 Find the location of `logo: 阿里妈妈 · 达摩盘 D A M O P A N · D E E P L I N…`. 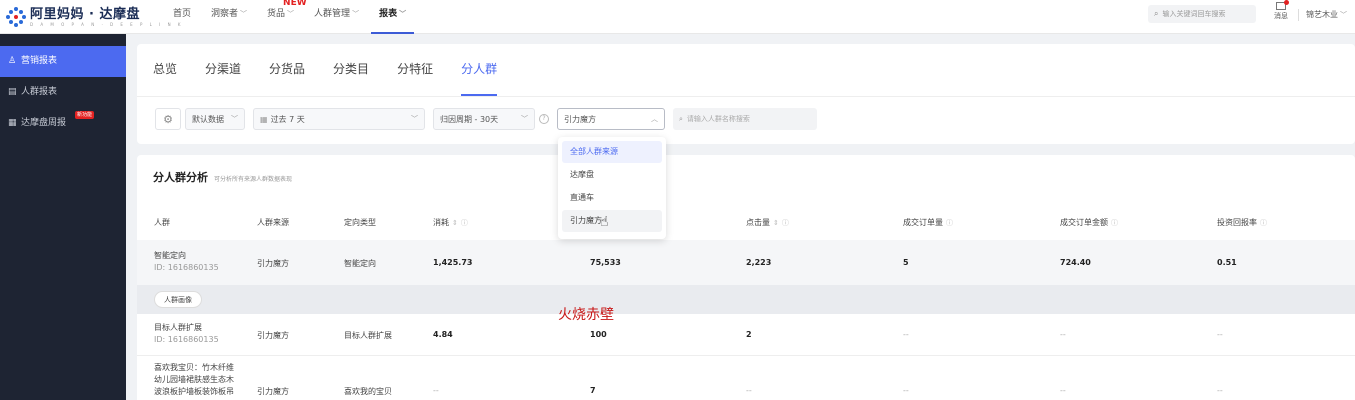

logo: 阿里妈妈 · 达摩盘 D A M O P A N · D E E P L I N… is located at coordinates (94, 17).